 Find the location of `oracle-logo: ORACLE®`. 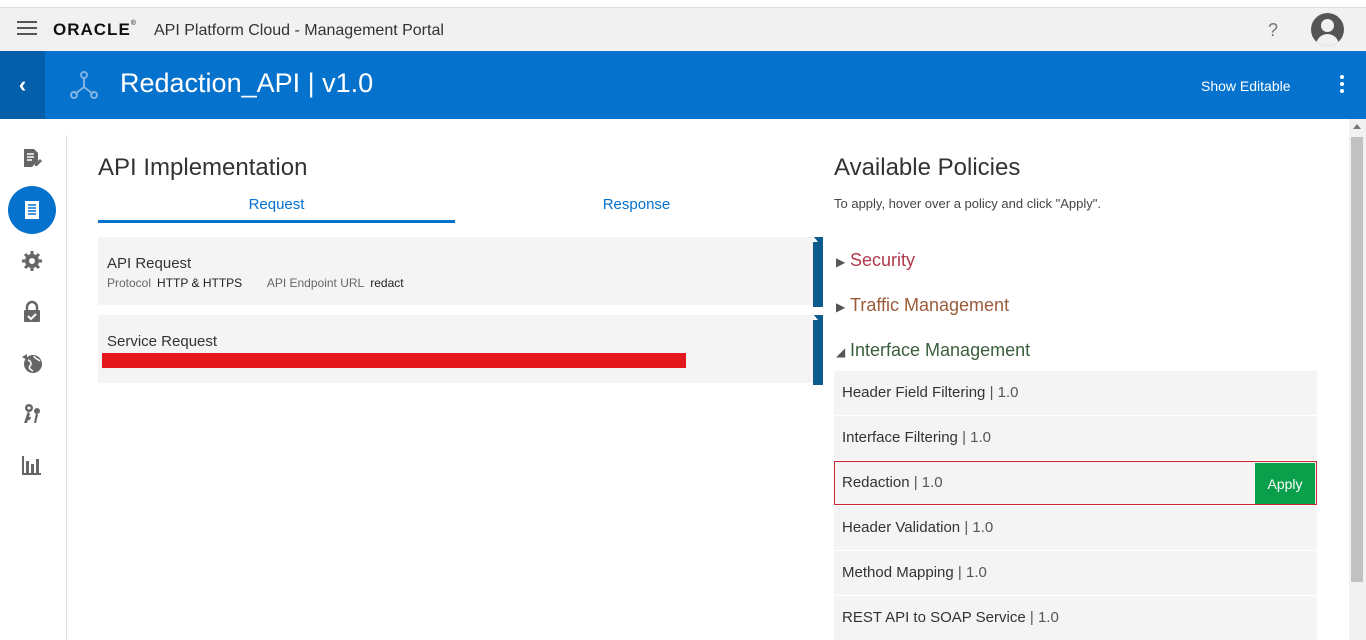

oracle-logo: ORACLE® is located at coordinates (95, 29).